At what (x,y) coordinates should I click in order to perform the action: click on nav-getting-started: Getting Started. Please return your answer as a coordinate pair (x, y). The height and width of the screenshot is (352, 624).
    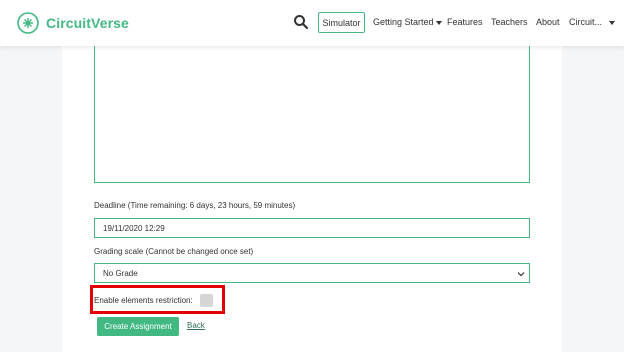
    Looking at the image, I should click on (407, 22).